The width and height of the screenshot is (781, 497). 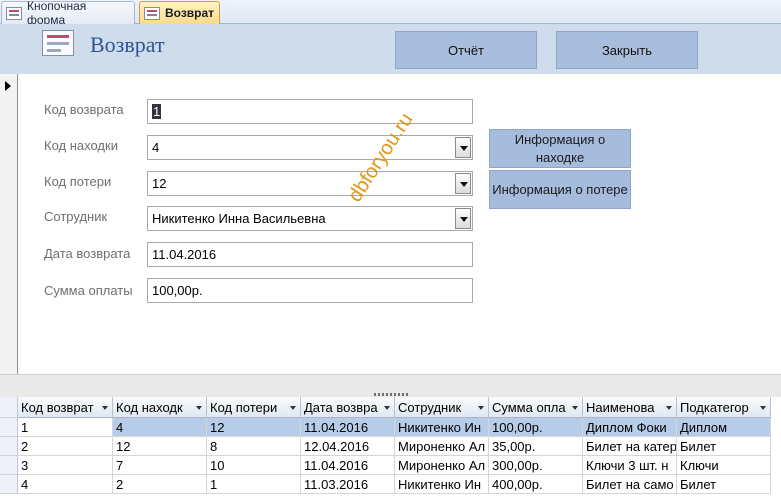 I want to click on table-cell: 400,00р., so click(x=536, y=484).